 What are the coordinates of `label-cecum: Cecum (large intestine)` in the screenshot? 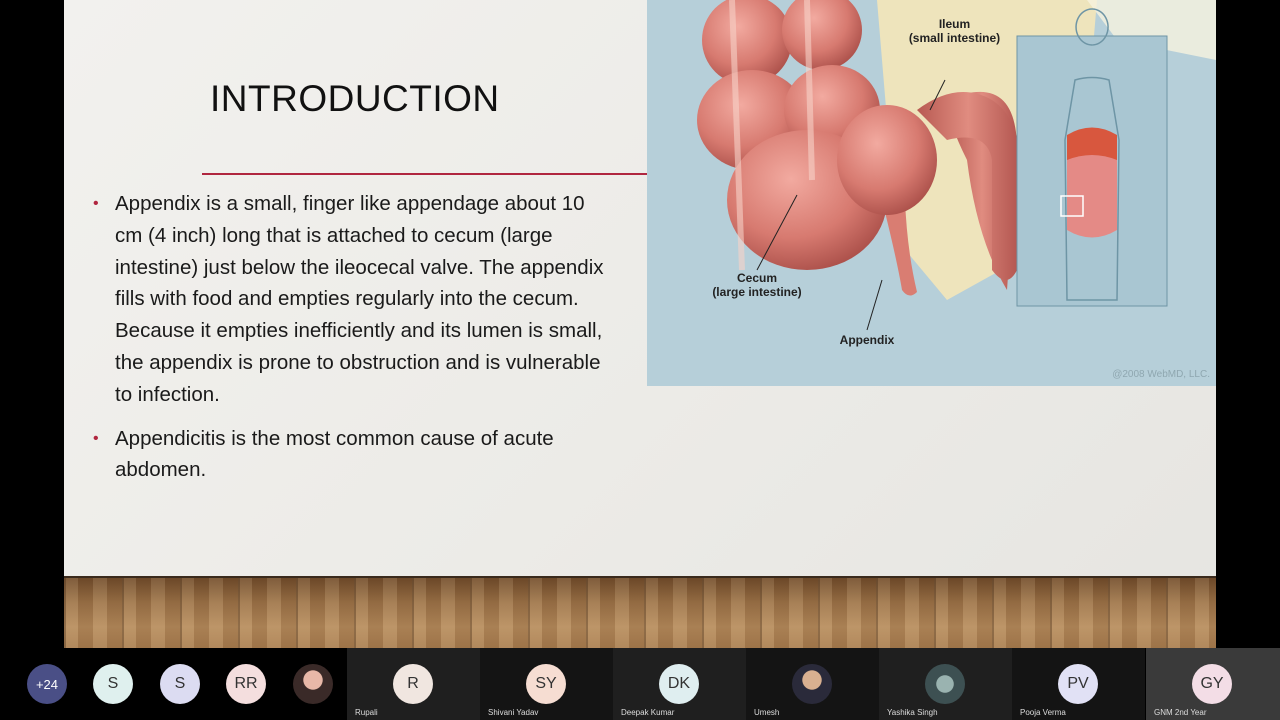 It's located at (757, 285).